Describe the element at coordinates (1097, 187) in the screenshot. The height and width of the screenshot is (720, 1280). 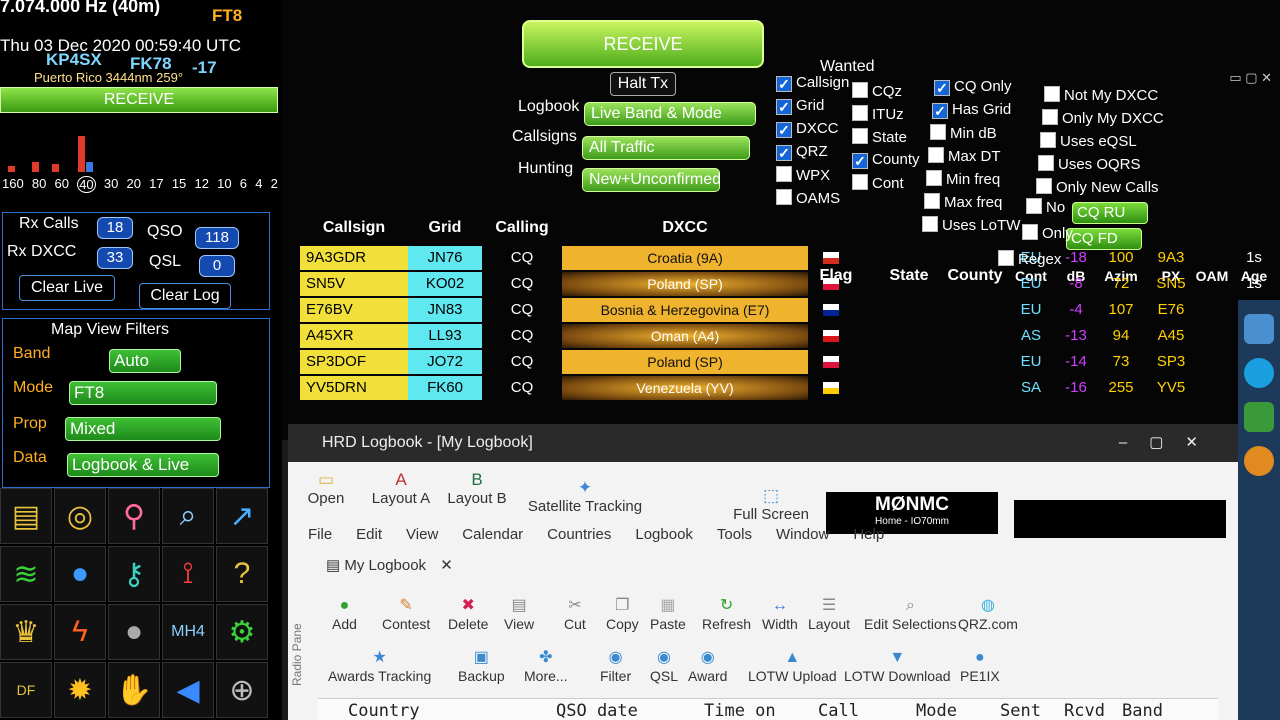
I see `filter-only-new-calls-checkbox: Only New Calls` at that location.